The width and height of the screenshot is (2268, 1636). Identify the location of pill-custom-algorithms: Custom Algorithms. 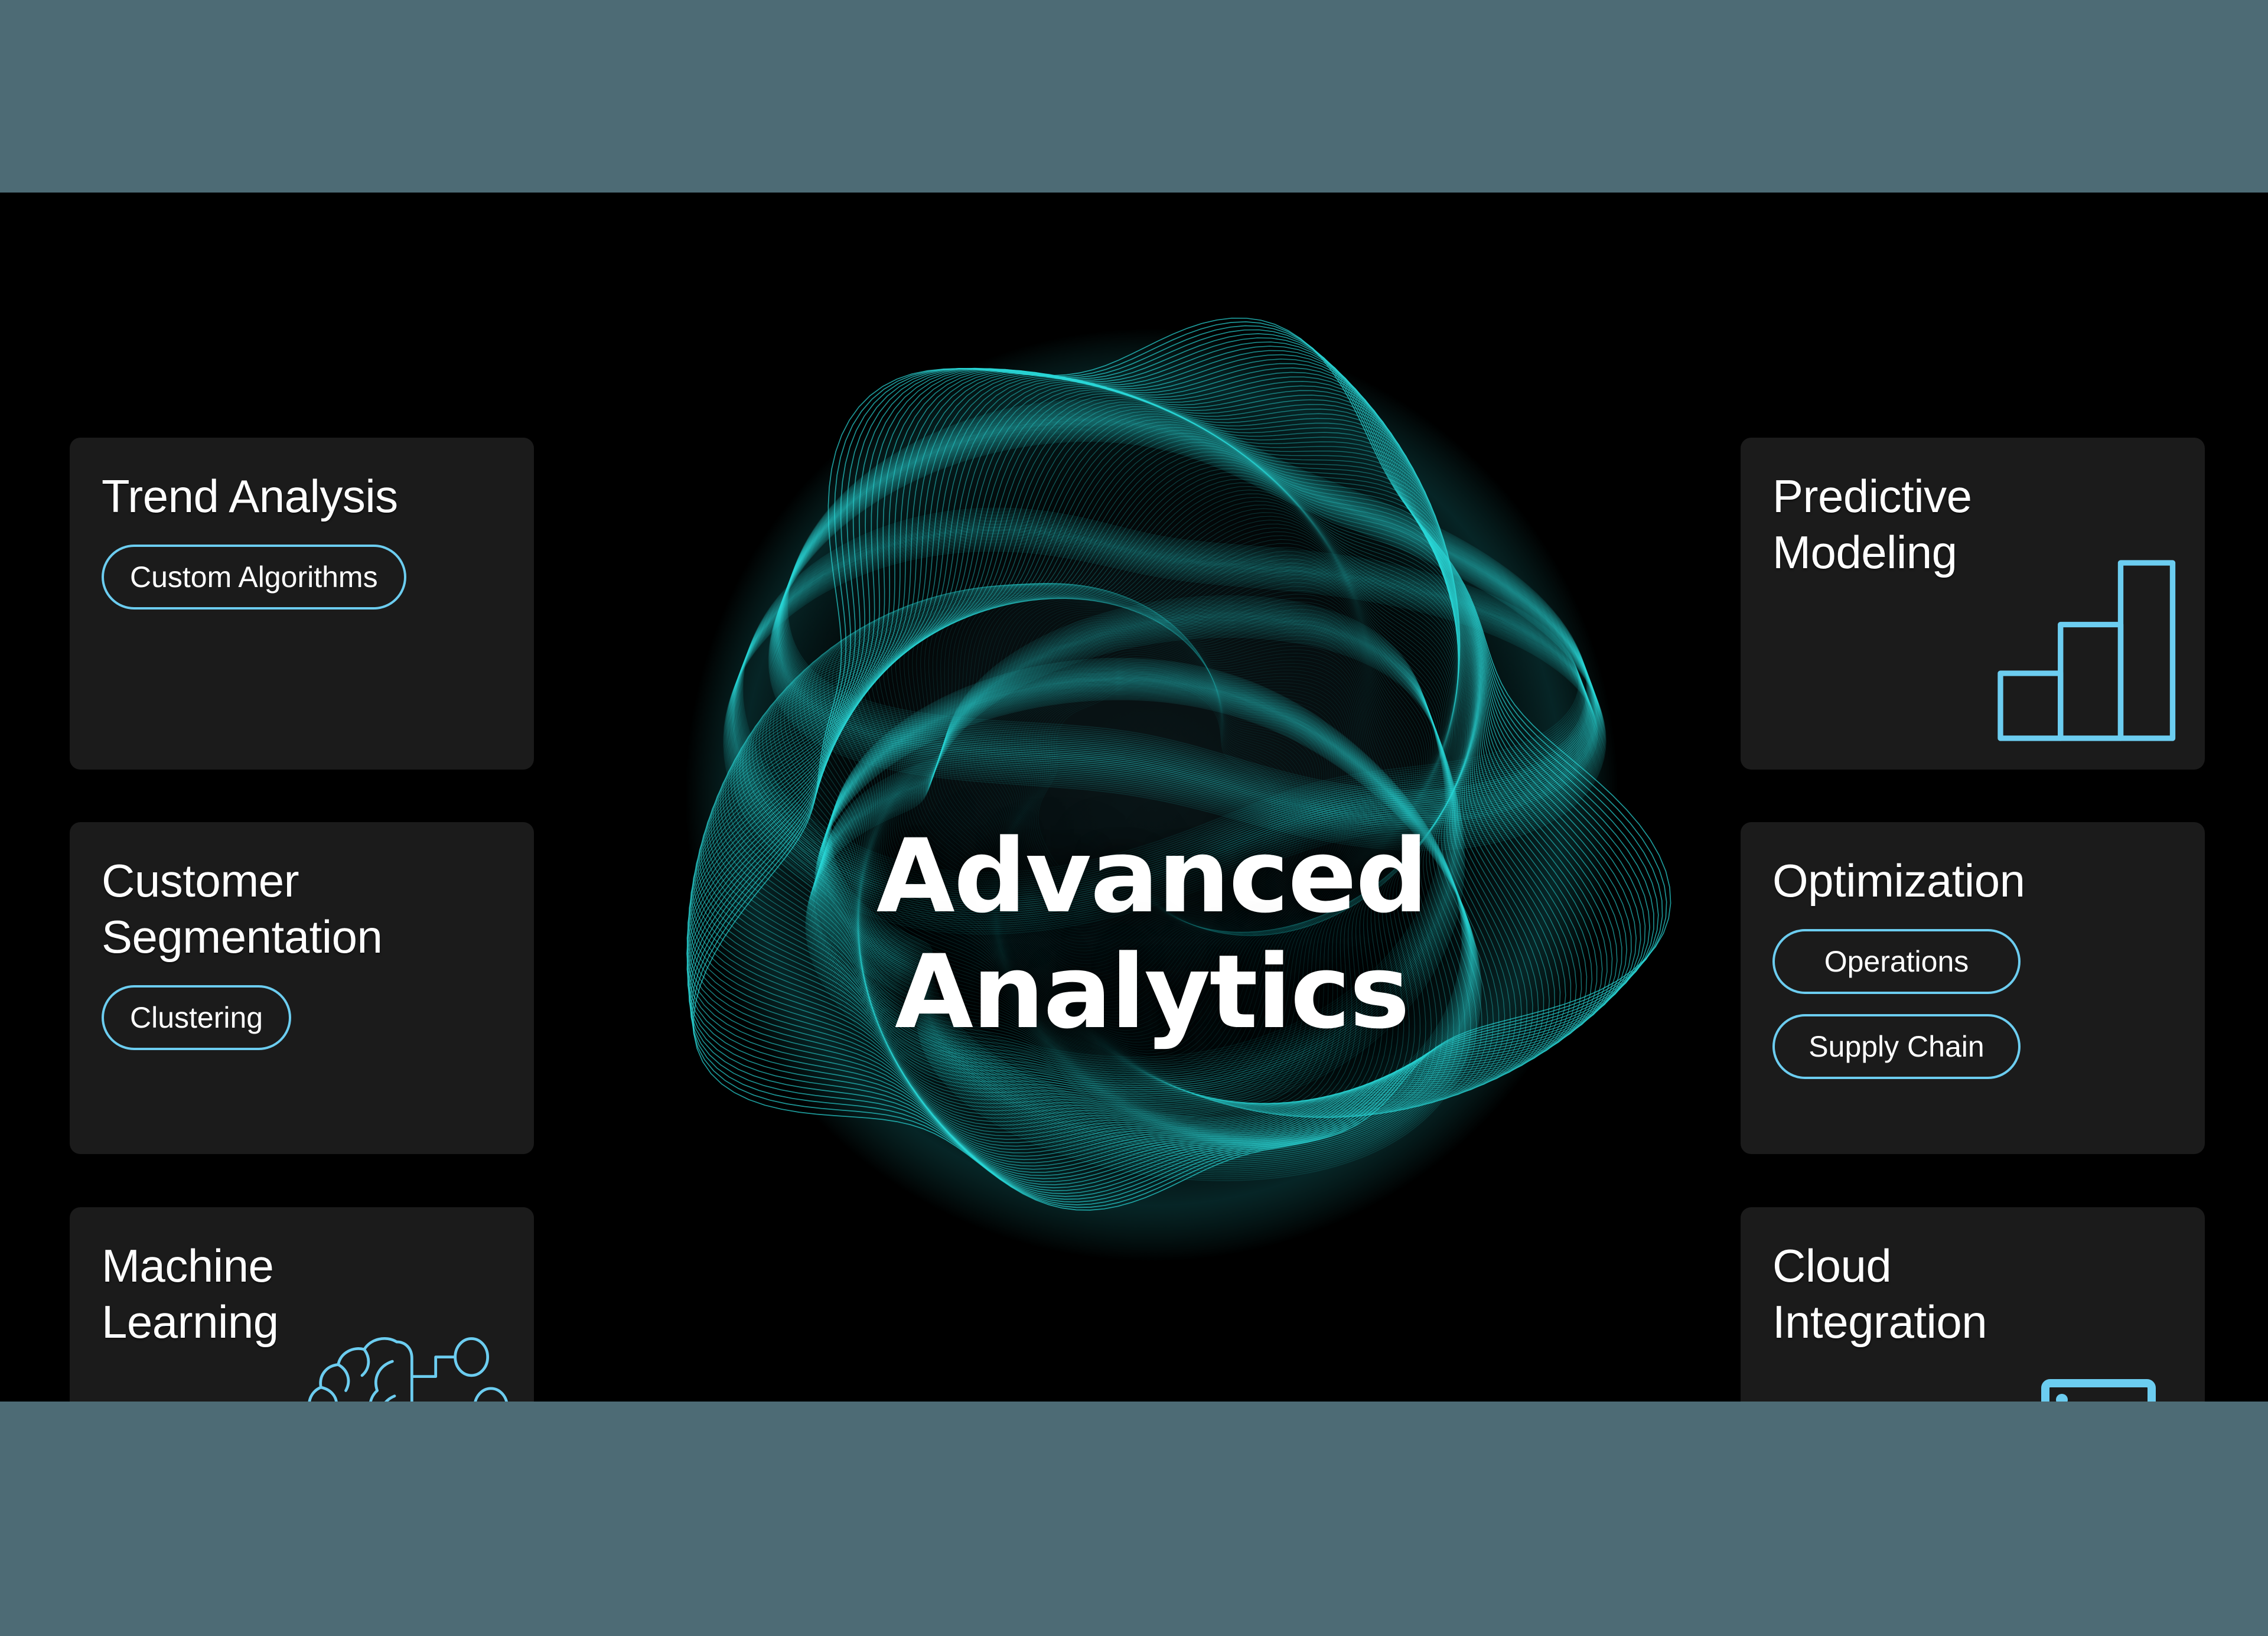
(254, 577).